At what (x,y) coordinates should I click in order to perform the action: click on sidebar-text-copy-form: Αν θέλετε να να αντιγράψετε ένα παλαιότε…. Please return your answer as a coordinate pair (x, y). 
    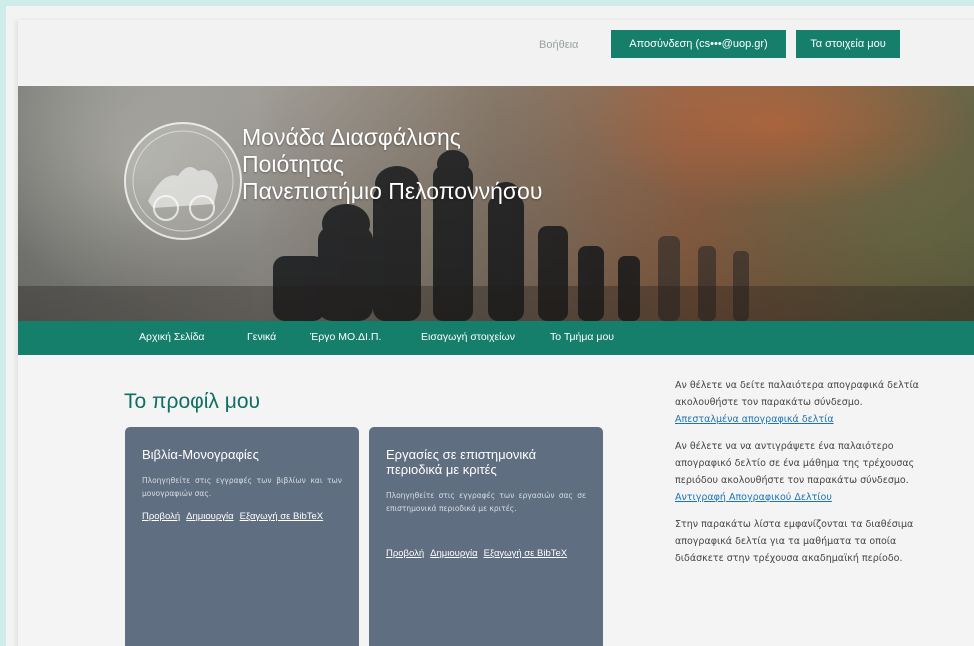
    Looking at the image, I should click on (795, 463).